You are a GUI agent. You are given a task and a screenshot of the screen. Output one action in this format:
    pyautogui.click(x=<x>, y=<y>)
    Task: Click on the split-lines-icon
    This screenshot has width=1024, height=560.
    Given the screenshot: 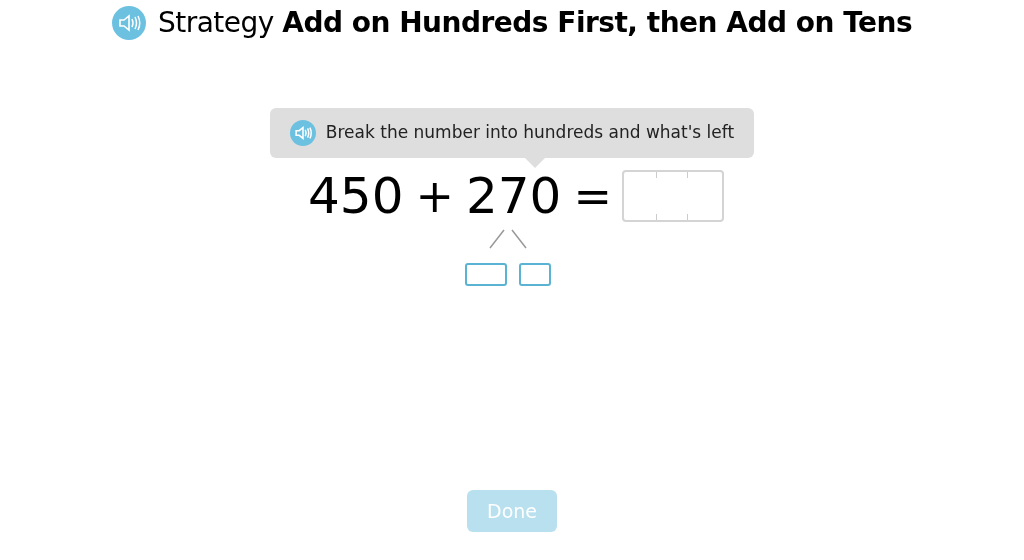 What is the action you would take?
    pyautogui.click(x=508, y=239)
    